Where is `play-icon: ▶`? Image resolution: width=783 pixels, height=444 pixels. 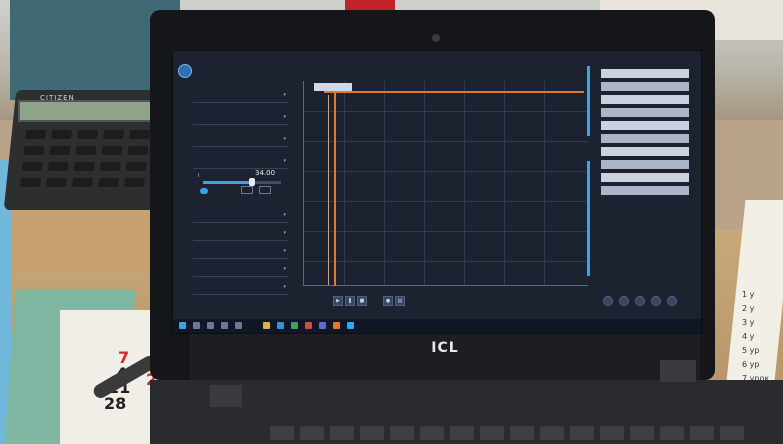 play-icon: ▶ is located at coordinates (338, 301).